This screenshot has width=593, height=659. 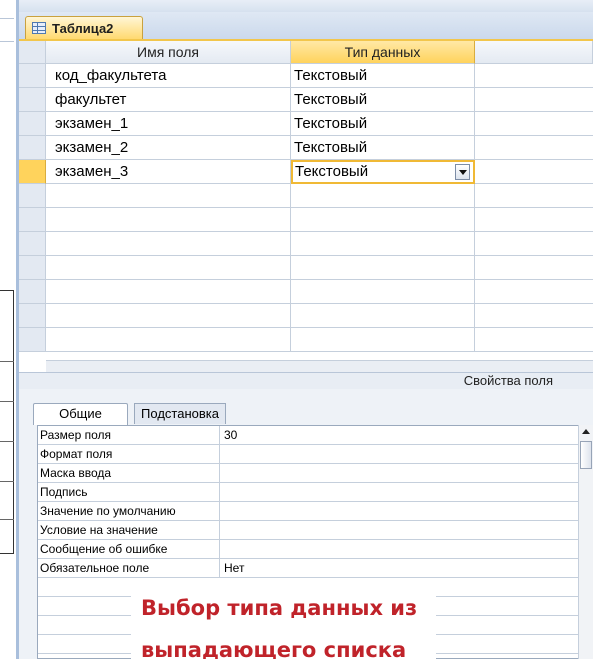 I want to click on property-row: Условие на значение, so click(x=308, y=530).